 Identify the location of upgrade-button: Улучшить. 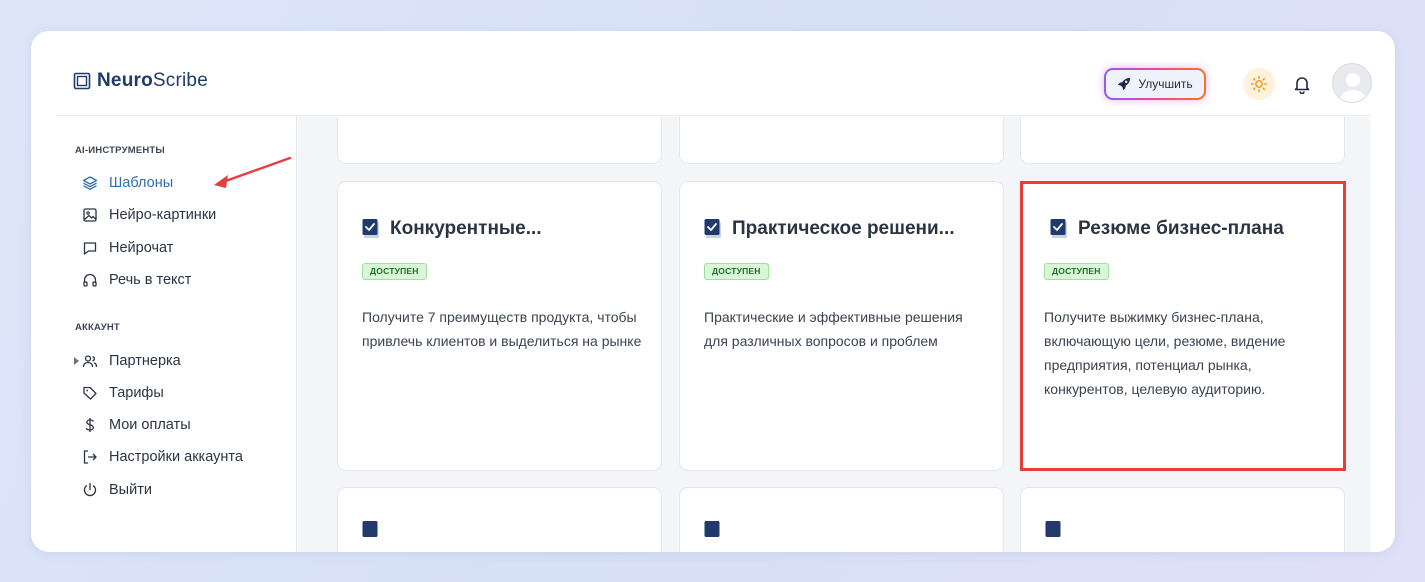
(1155, 84).